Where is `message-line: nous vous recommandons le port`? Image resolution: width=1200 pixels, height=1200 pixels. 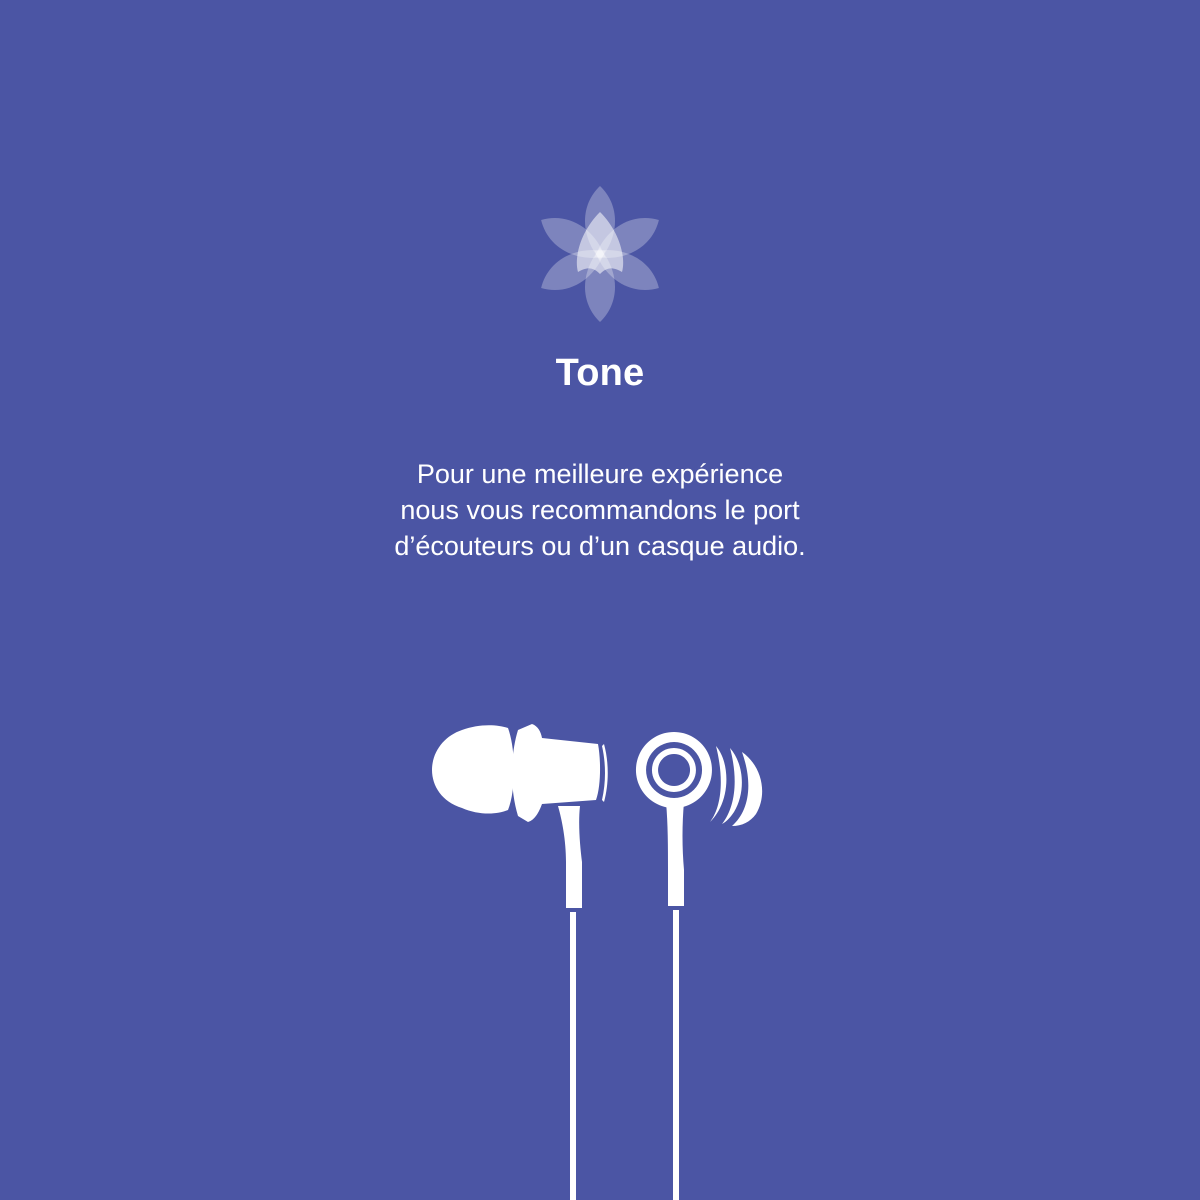 message-line: nous vous recommandons le port is located at coordinates (600, 510).